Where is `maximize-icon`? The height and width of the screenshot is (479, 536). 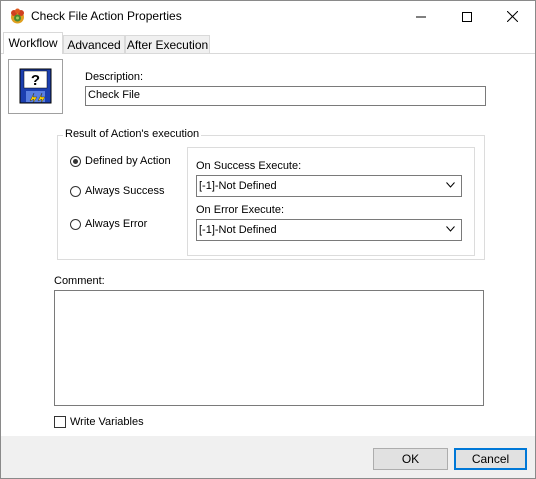
maximize-icon is located at coordinates (466, 16).